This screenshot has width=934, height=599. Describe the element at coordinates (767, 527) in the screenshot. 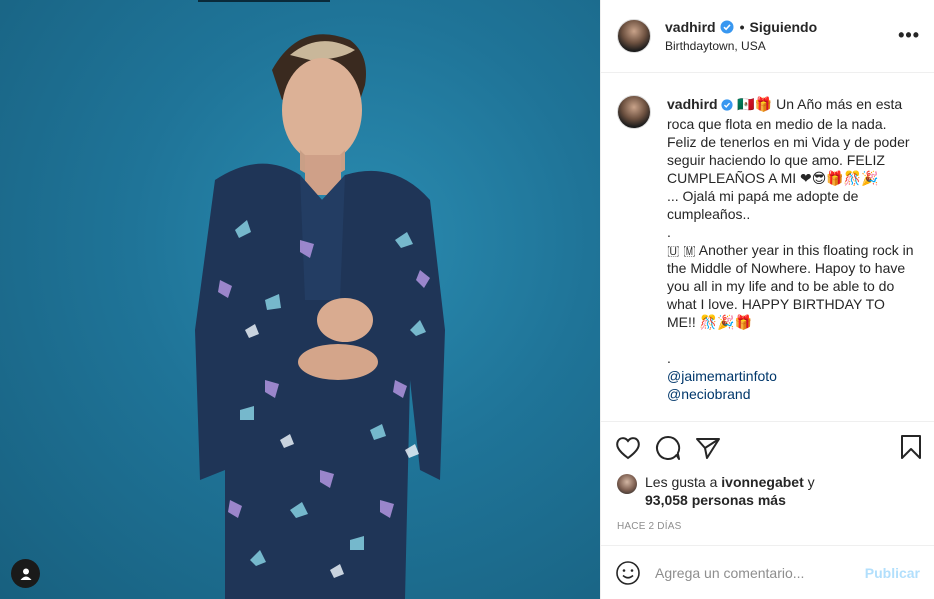

I see `post-timestamp: HACE 2 DÍAS` at that location.